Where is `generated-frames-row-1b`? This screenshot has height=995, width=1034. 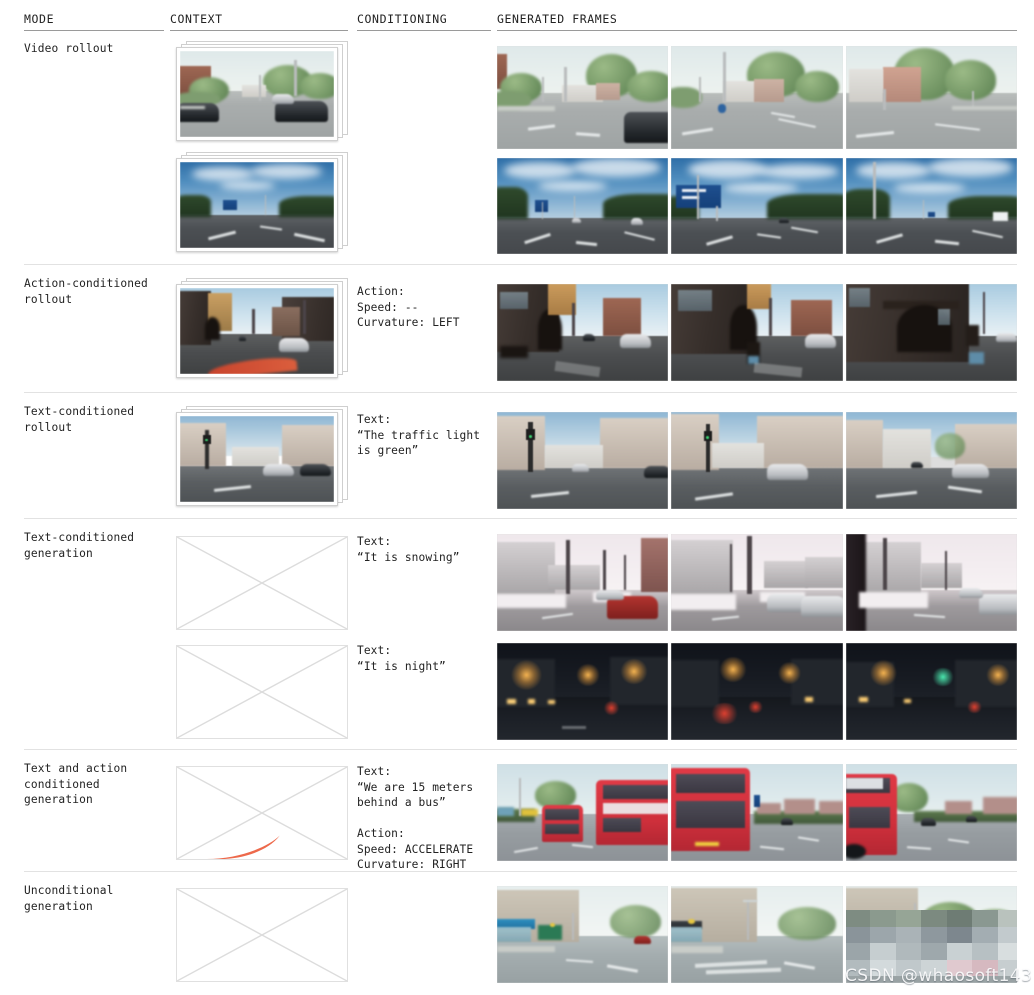 generated-frames-row-1b is located at coordinates (757, 206).